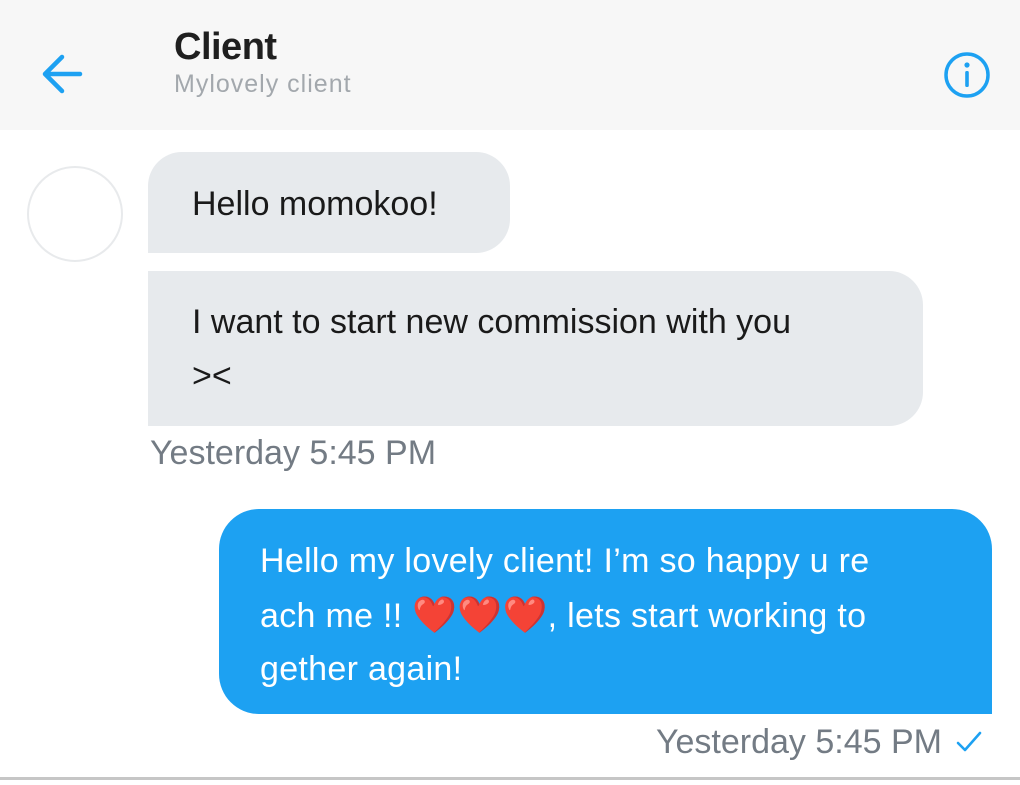 The height and width of the screenshot is (785, 1020). Describe the element at coordinates (480, 614) in the screenshot. I see `heart-emojis: ❤️❤️❤️` at that location.